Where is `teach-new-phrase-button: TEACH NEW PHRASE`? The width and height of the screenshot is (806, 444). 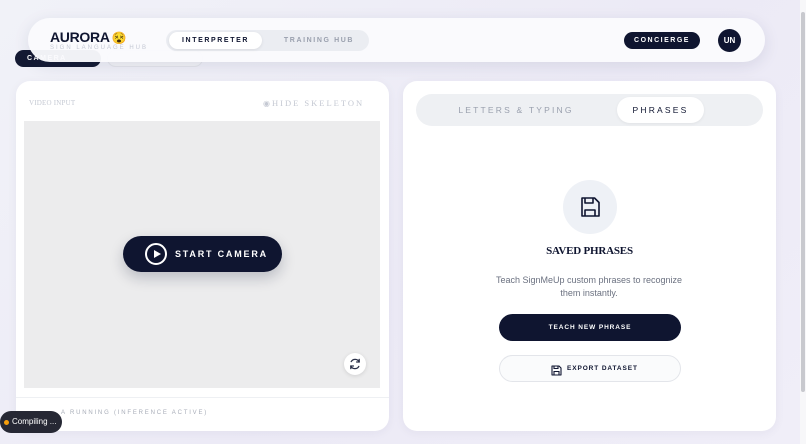 teach-new-phrase-button: TEACH NEW PHRASE is located at coordinates (590, 327).